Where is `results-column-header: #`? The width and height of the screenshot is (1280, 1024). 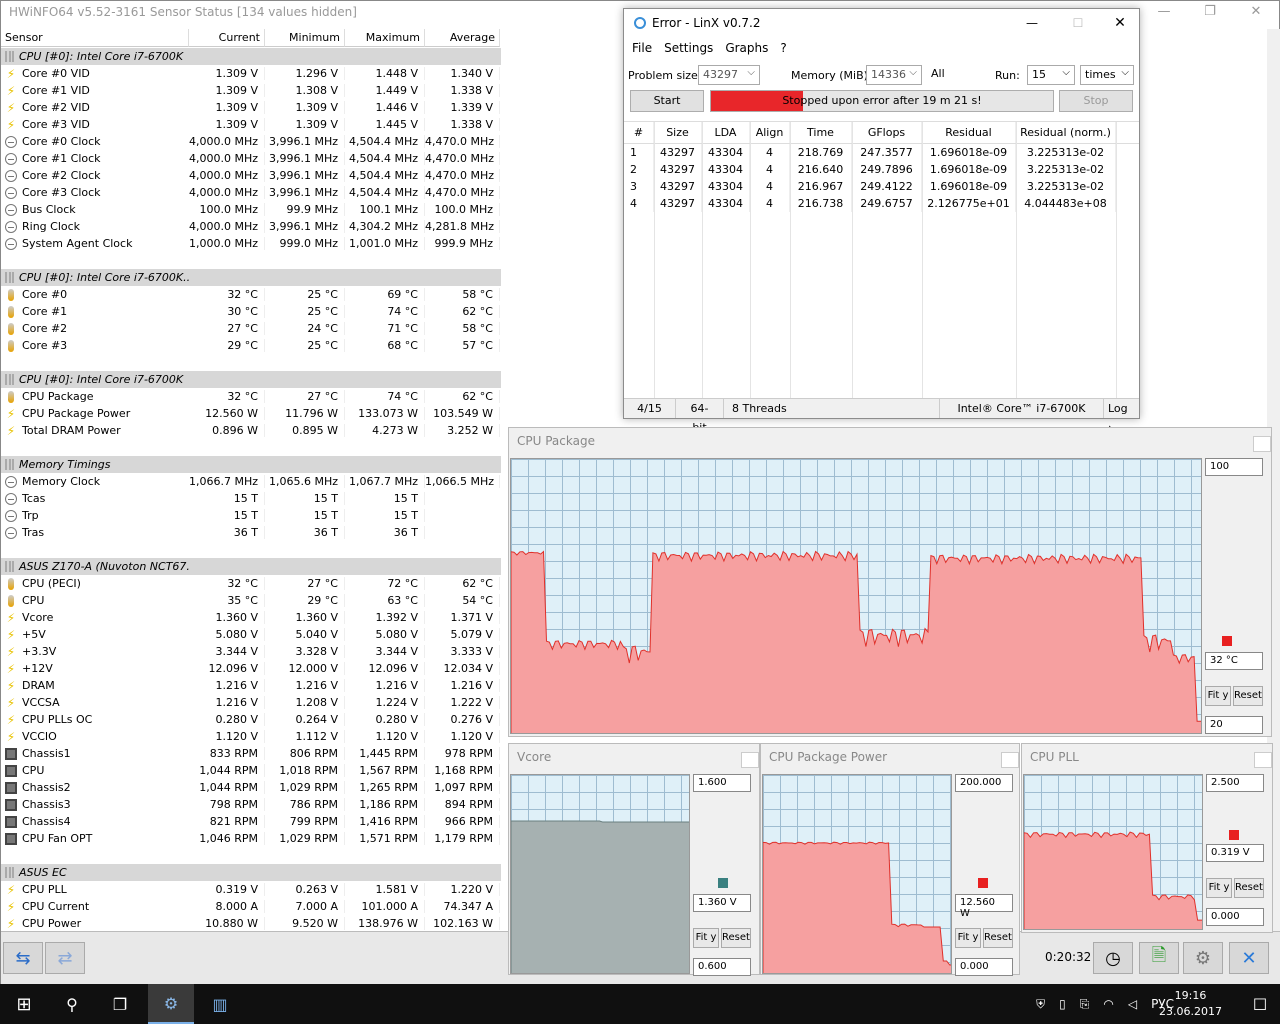 results-column-header: # is located at coordinates (639, 132).